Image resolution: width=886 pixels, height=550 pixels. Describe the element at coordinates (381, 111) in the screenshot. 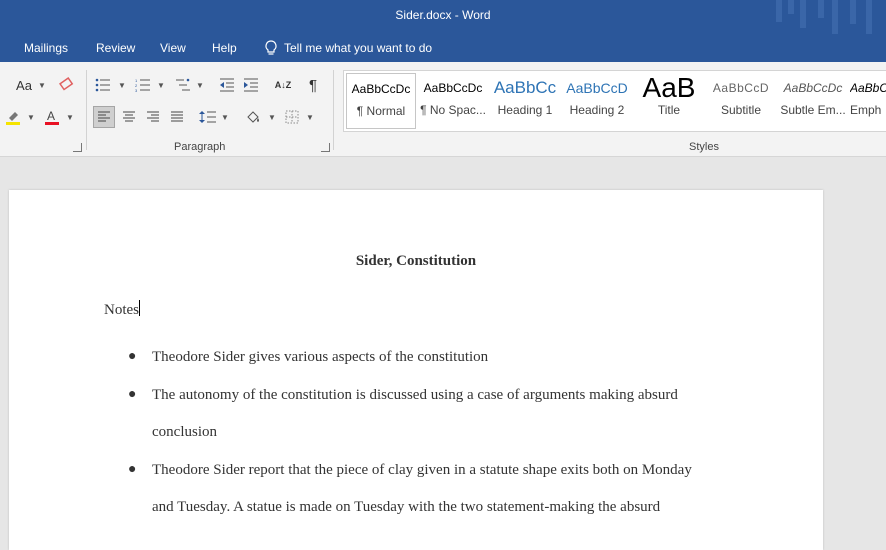

I see `style-label: ¶ Normal` at that location.